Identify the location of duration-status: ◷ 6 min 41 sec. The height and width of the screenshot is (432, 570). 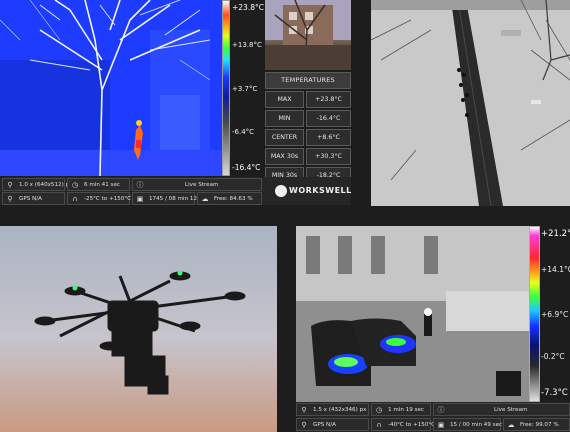
(98, 184).